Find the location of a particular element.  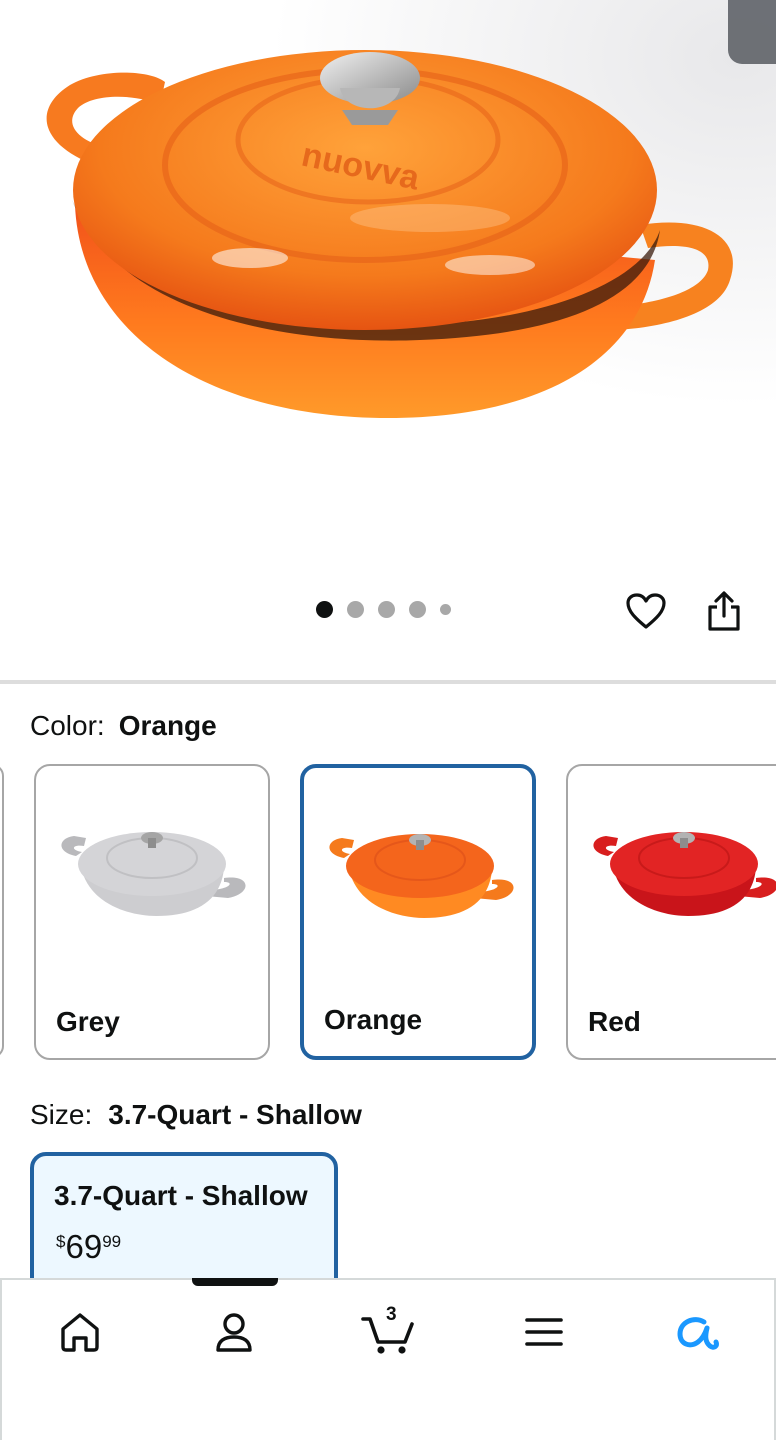

color-option-label: Red is located at coordinates (614, 1021).